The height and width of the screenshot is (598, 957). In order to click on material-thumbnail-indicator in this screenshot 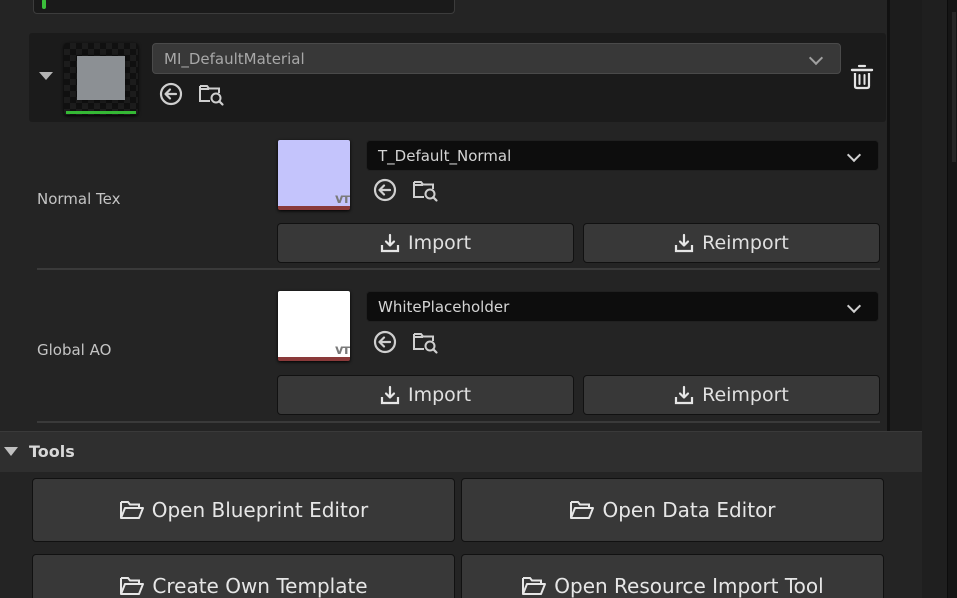, I will do `click(101, 112)`.